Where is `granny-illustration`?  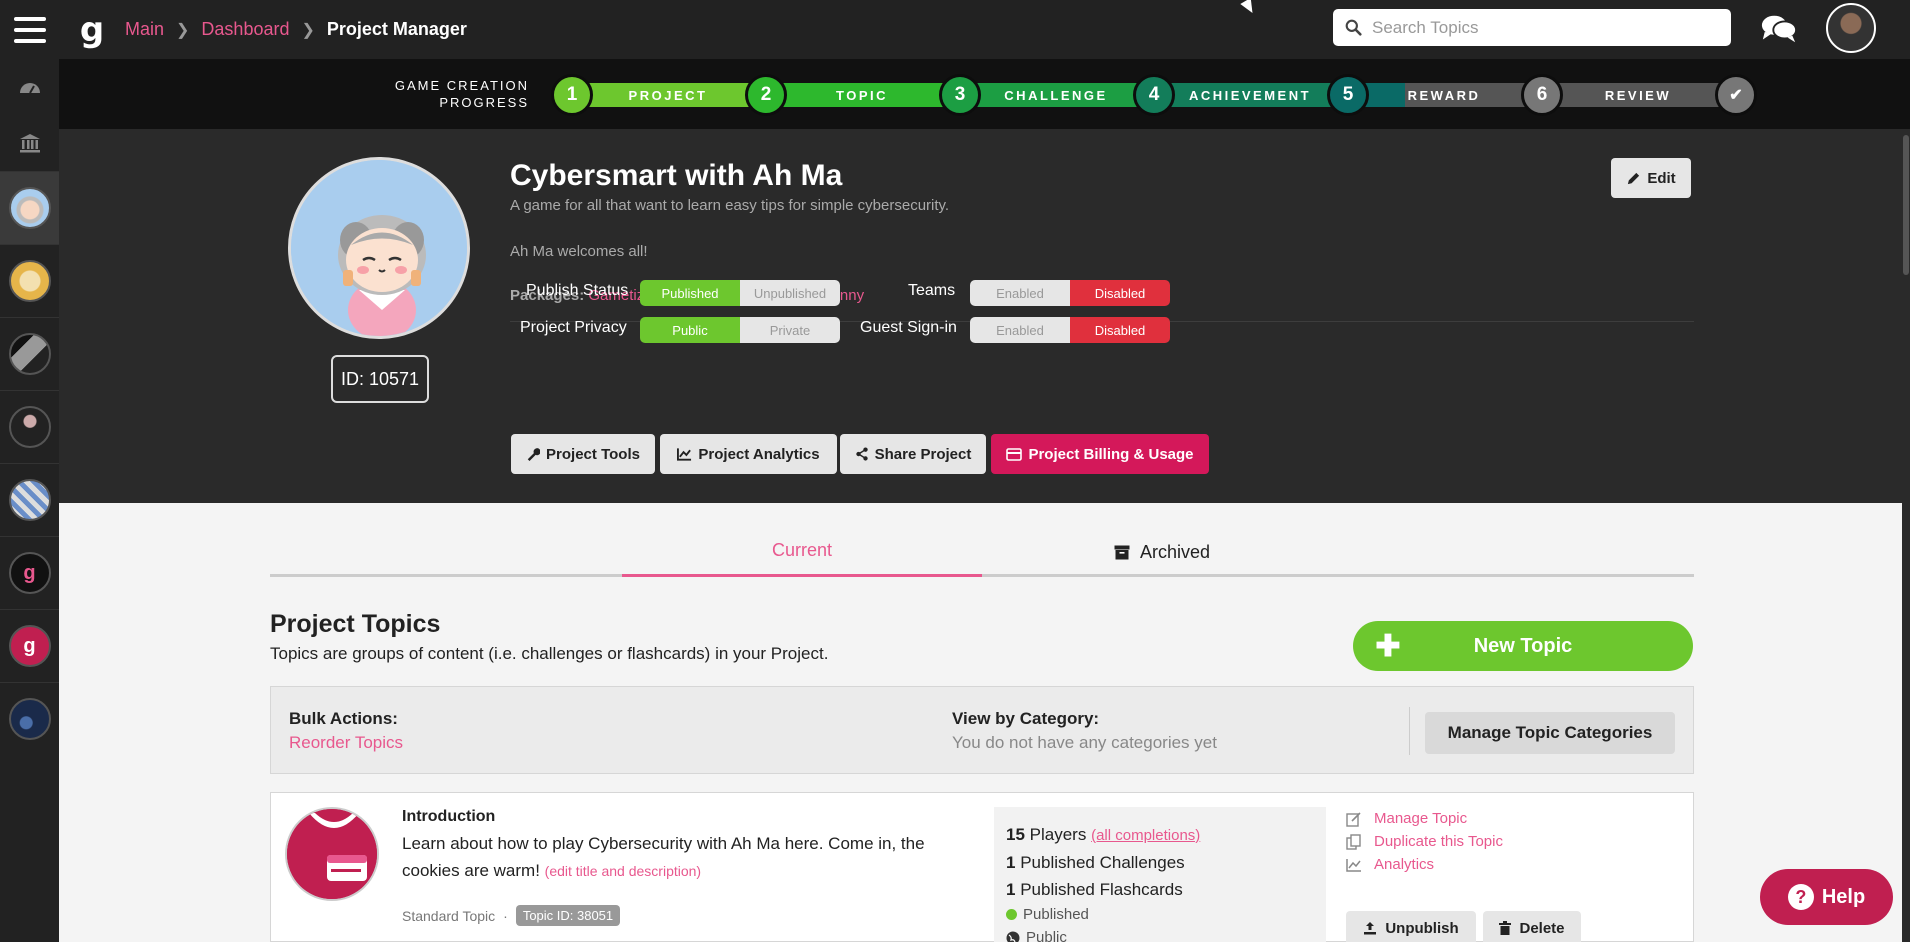 granny-illustration is located at coordinates (379, 248).